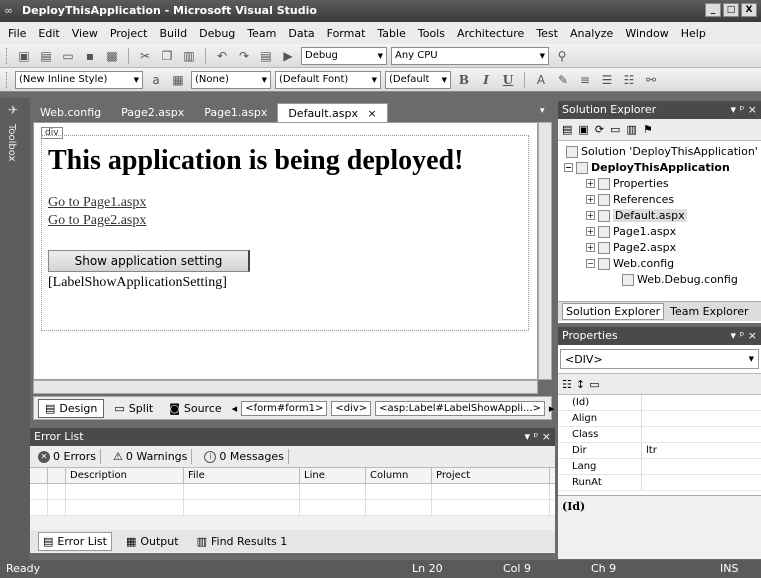 Image resolution: width=761 pixels, height=578 pixels. What do you see at coordinates (222, 56) in the screenshot?
I see `undo-icon: ↶` at bounding box center [222, 56].